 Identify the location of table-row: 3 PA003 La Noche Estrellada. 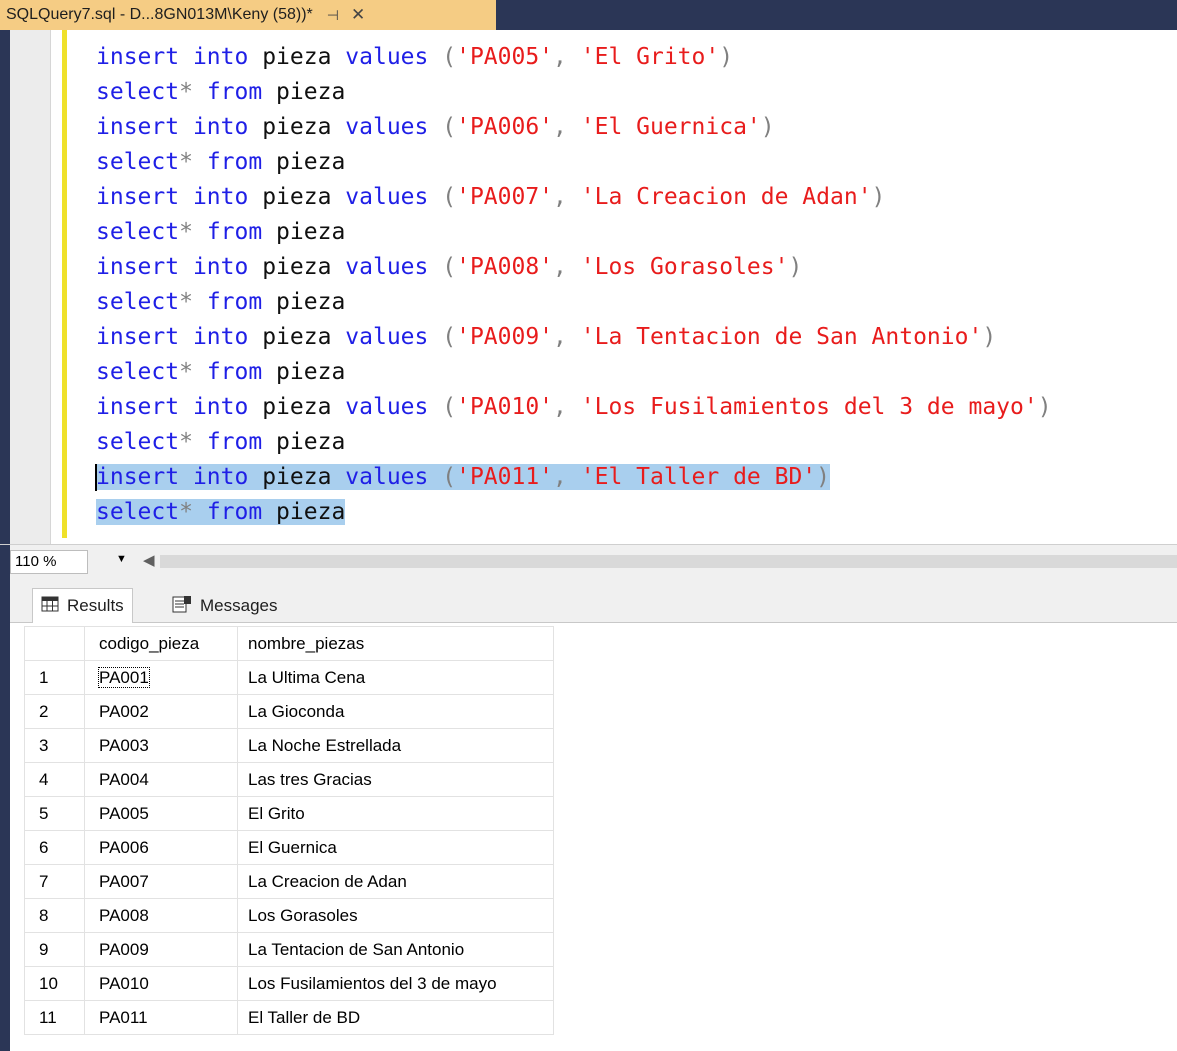
(289, 745).